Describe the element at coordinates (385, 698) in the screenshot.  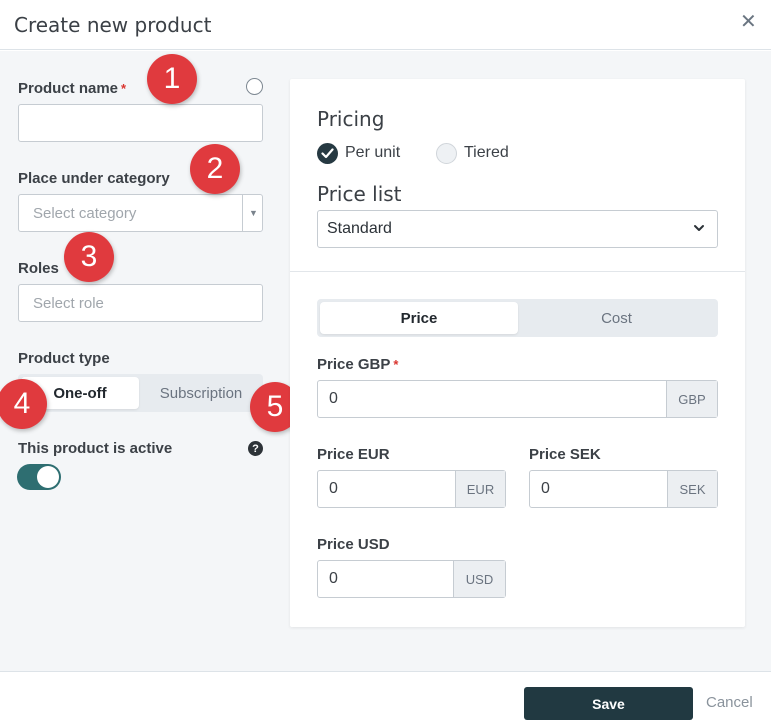
I see `dialog-footer: Save Cancel` at that location.